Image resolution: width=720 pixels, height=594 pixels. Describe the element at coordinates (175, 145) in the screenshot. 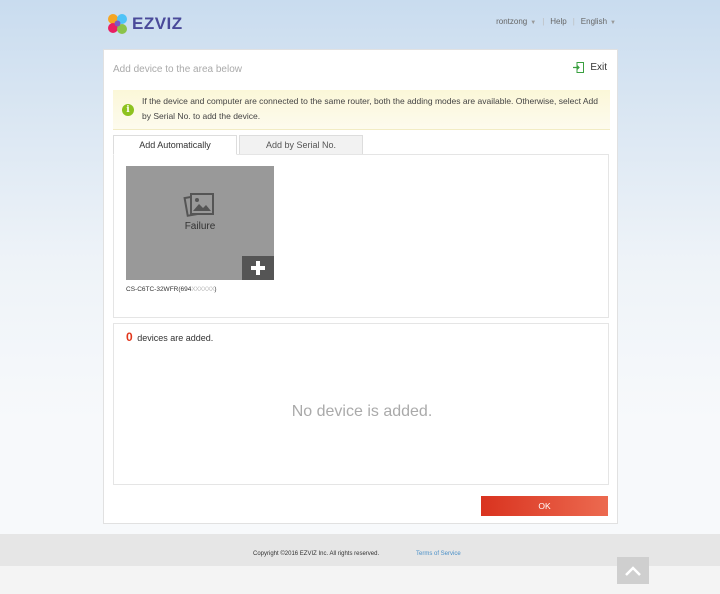

I see `tab-add-automatically: Add Automatically` at that location.